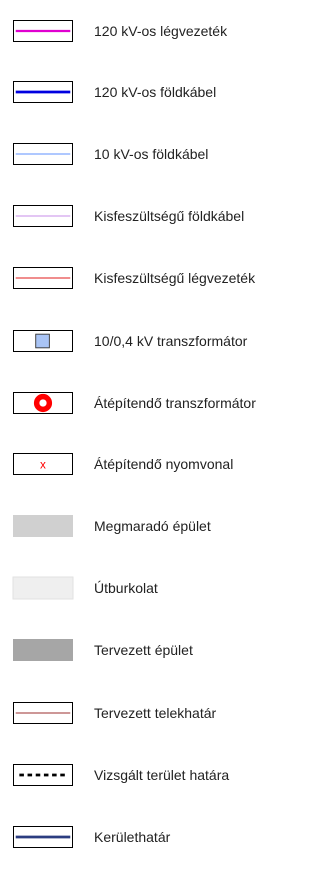 This screenshot has width=321, height=889. I want to click on legend-label: 120 kV-os földkábel, so click(155, 92).